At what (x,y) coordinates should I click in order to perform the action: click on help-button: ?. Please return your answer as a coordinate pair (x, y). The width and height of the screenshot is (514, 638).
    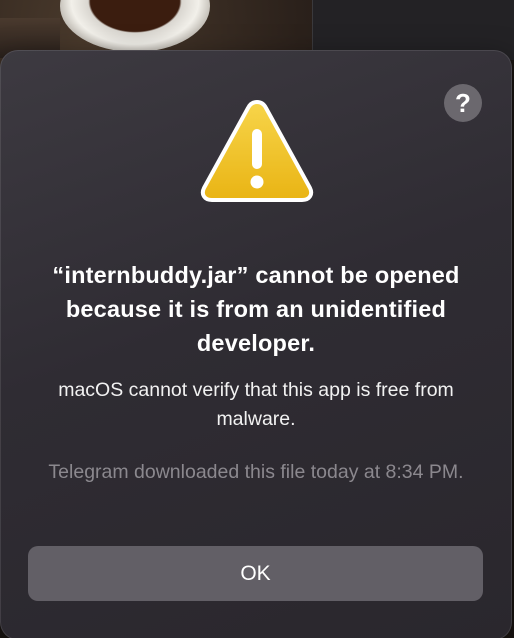
    Looking at the image, I should click on (463, 103).